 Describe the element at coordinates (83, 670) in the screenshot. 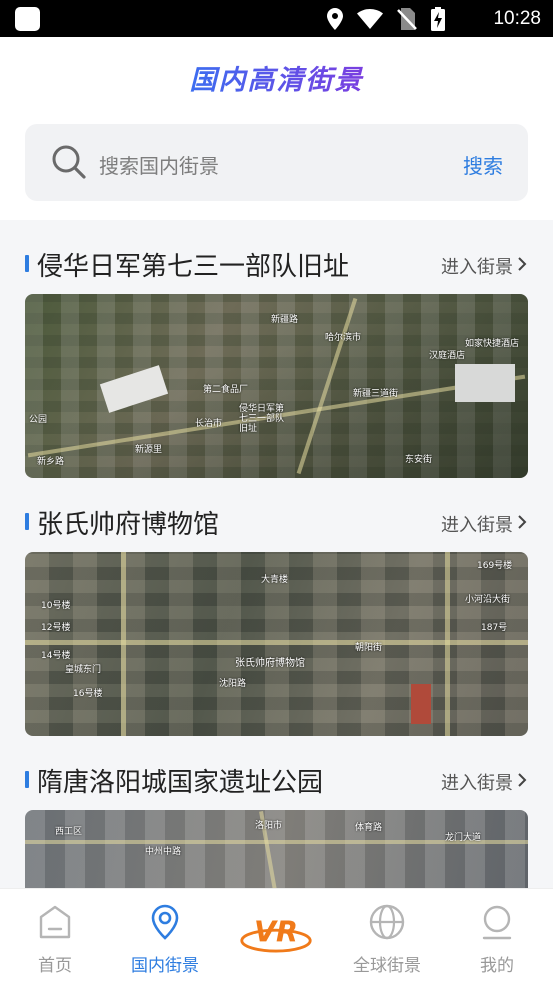

I see `map-label: 皇城东门` at that location.